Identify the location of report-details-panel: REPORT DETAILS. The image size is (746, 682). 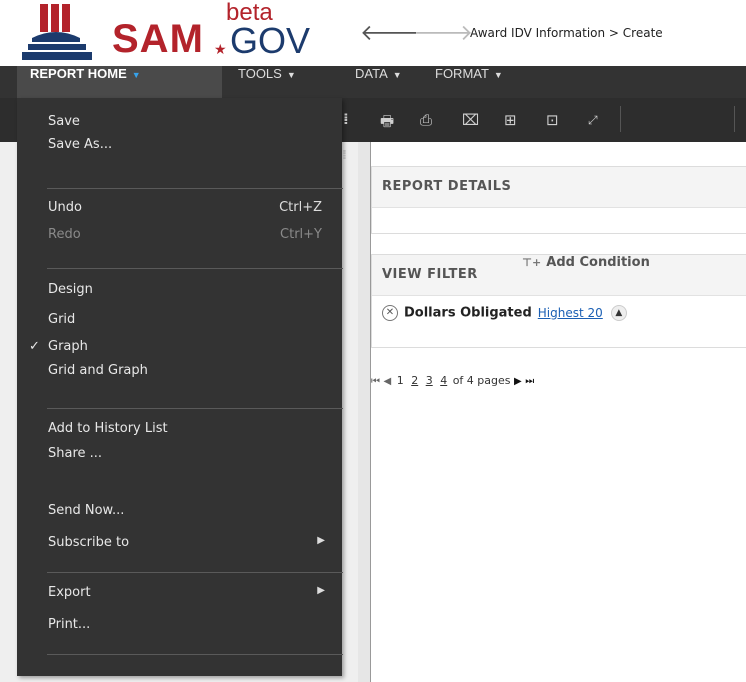
(558, 200).